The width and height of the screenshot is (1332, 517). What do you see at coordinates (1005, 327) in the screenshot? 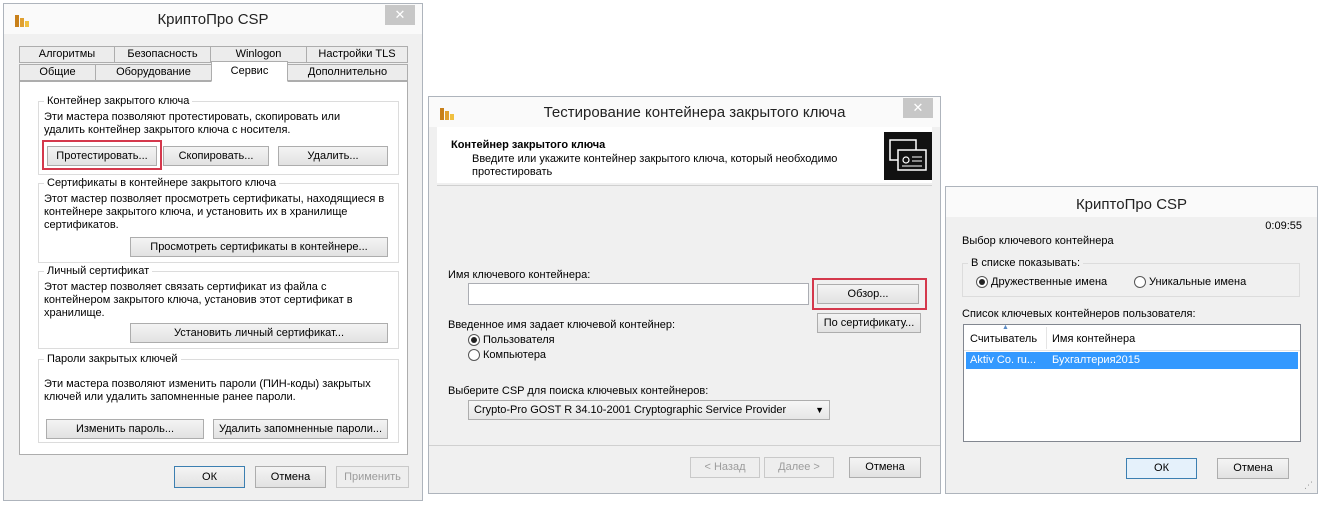
I see `sort-up-icon: ▲` at bounding box center [1005, 327].